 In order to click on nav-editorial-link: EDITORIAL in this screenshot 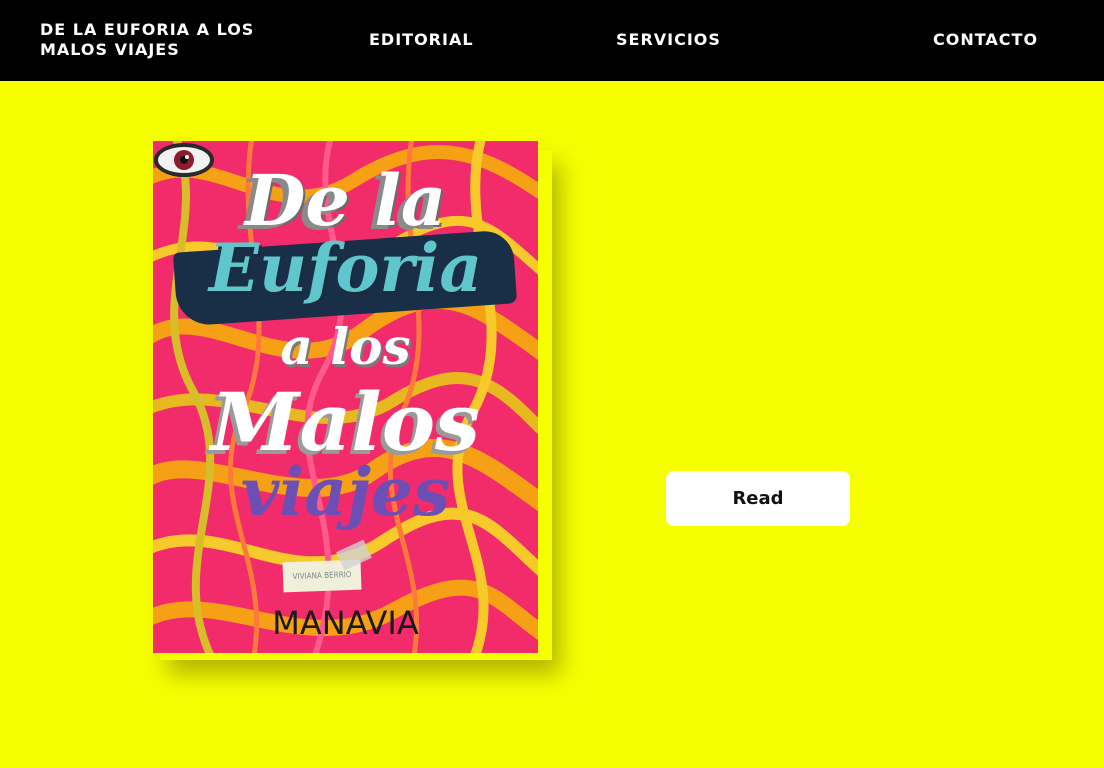, I will do `click(421, 40)`.